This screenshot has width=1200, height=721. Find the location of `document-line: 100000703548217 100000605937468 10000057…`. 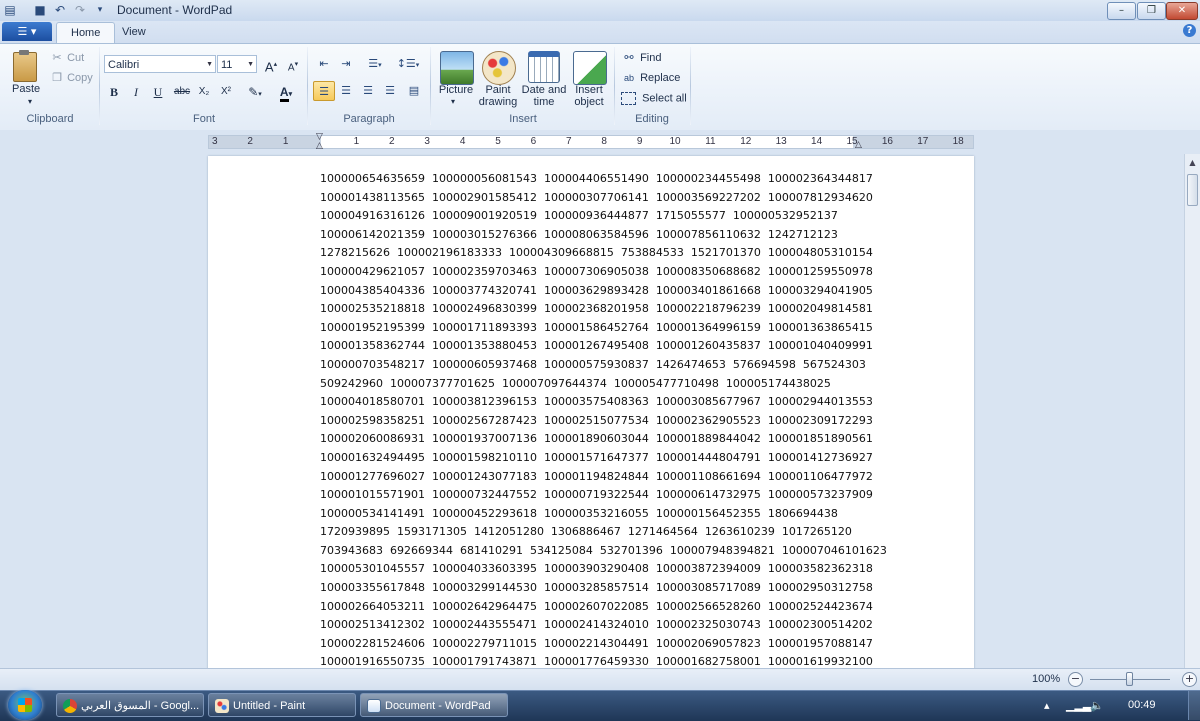

document-line: 100000703548217 100000605937468 10000057… is located at coordinates (603, 365).